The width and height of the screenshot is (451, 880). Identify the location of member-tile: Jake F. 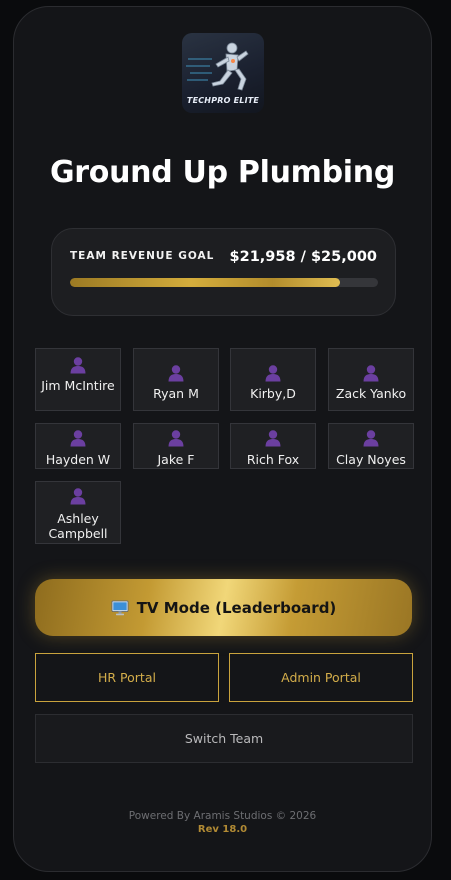
(176, 446).